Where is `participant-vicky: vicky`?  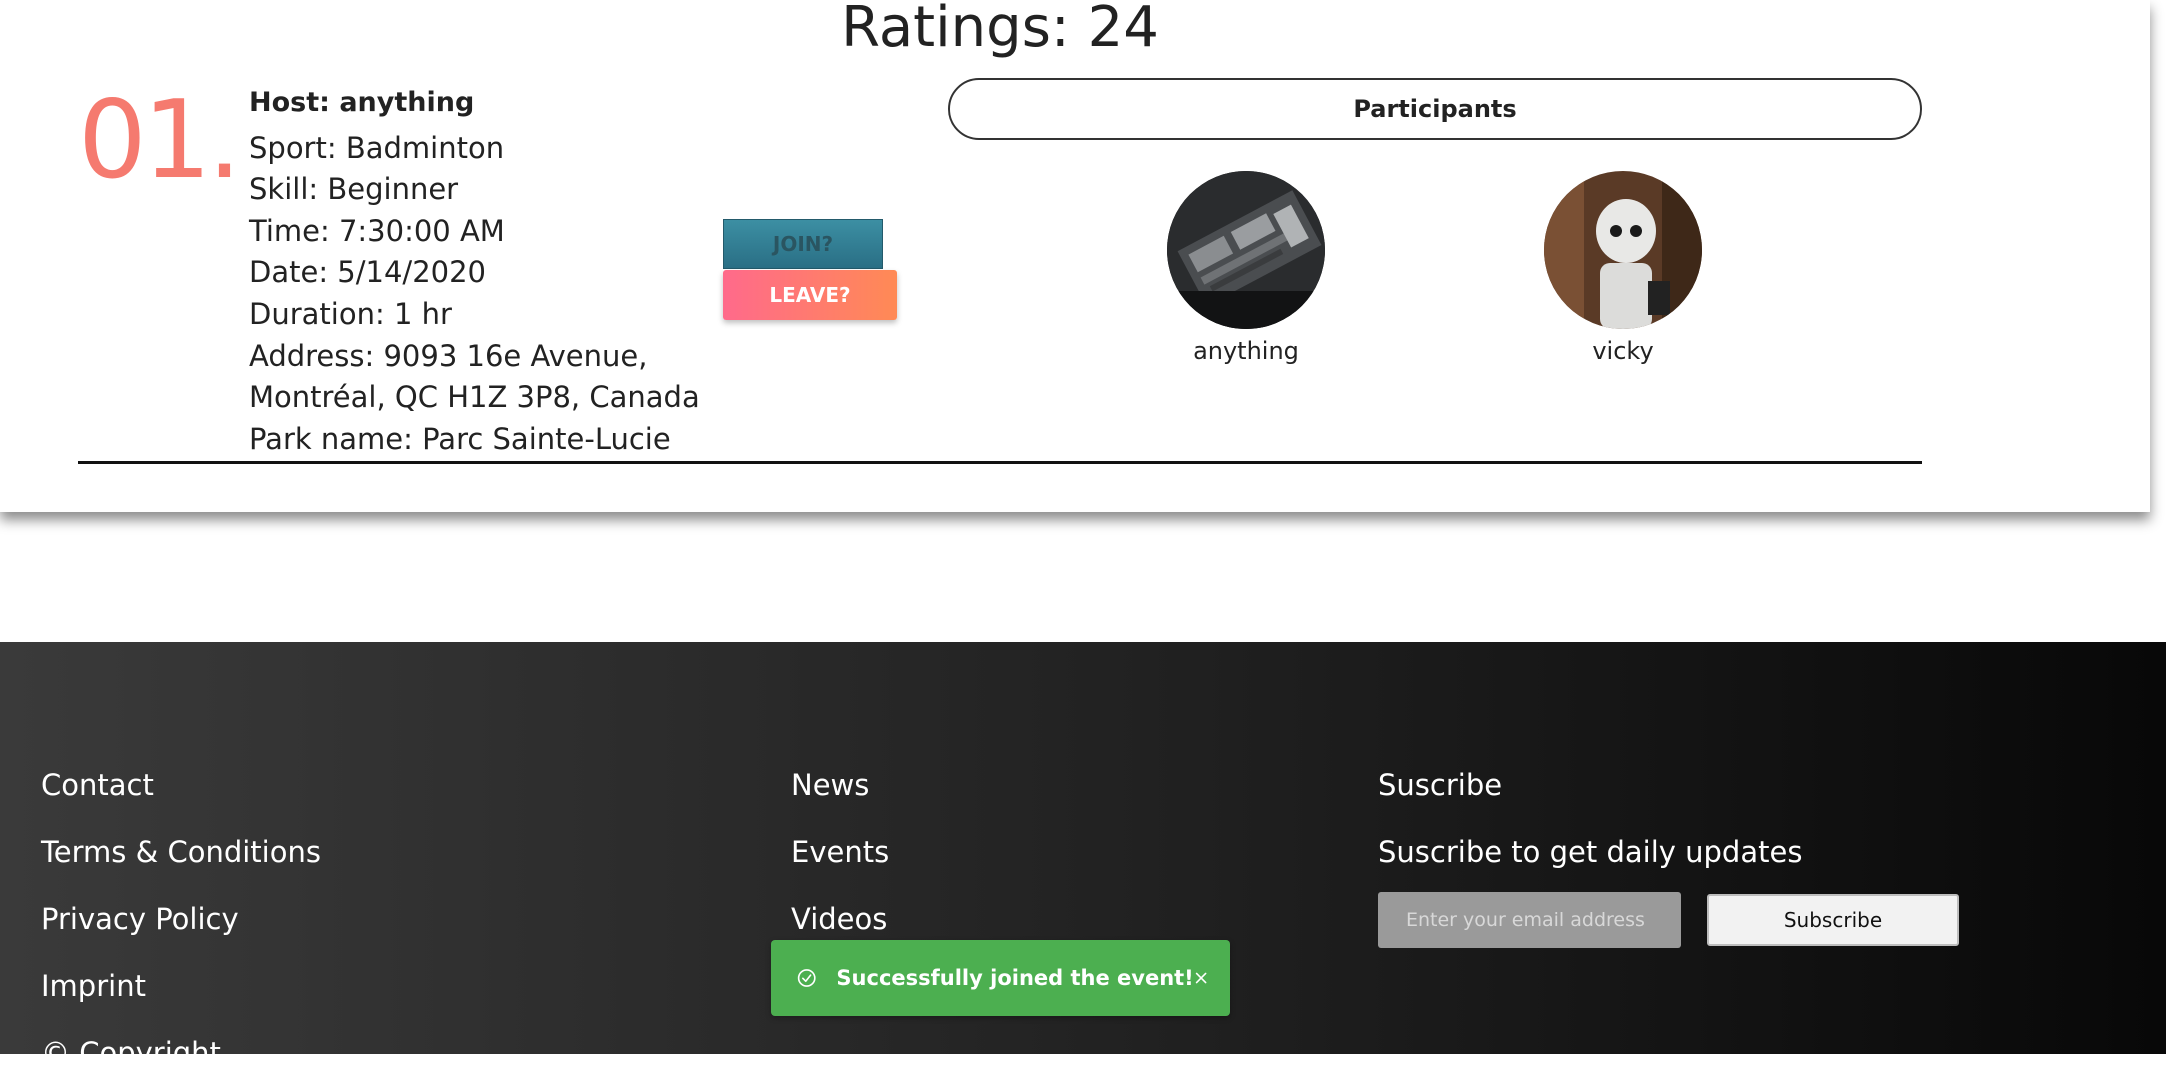 participant-vicky: vicky is located at coordinates (1623, 268).